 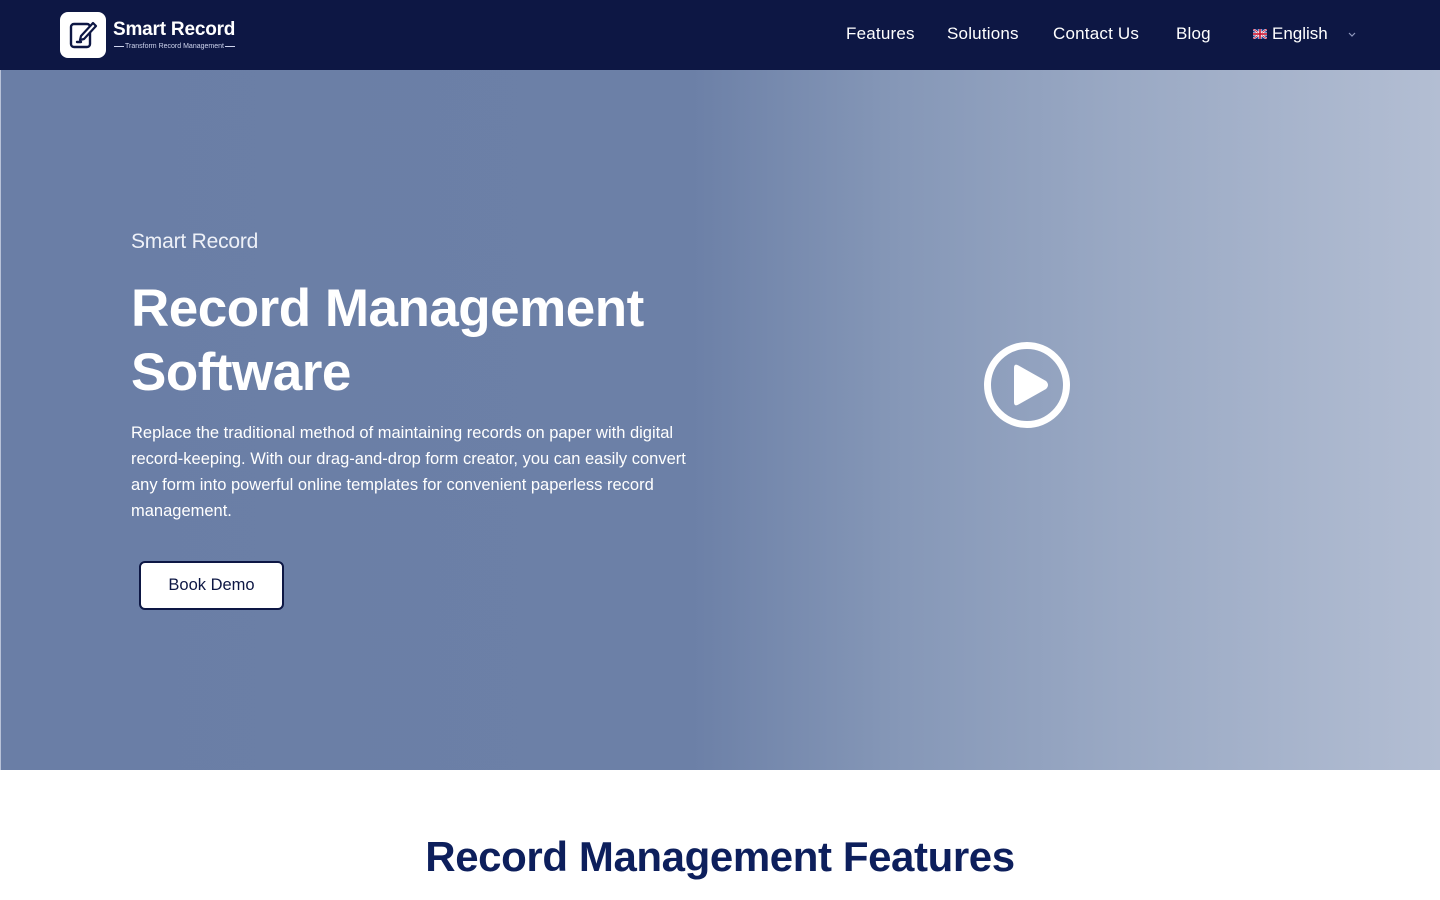 What do you see at coordinates (211, 585) in the screenshot?
I see `book-demo-button: Book Demo` at bounding box center [211, 585].